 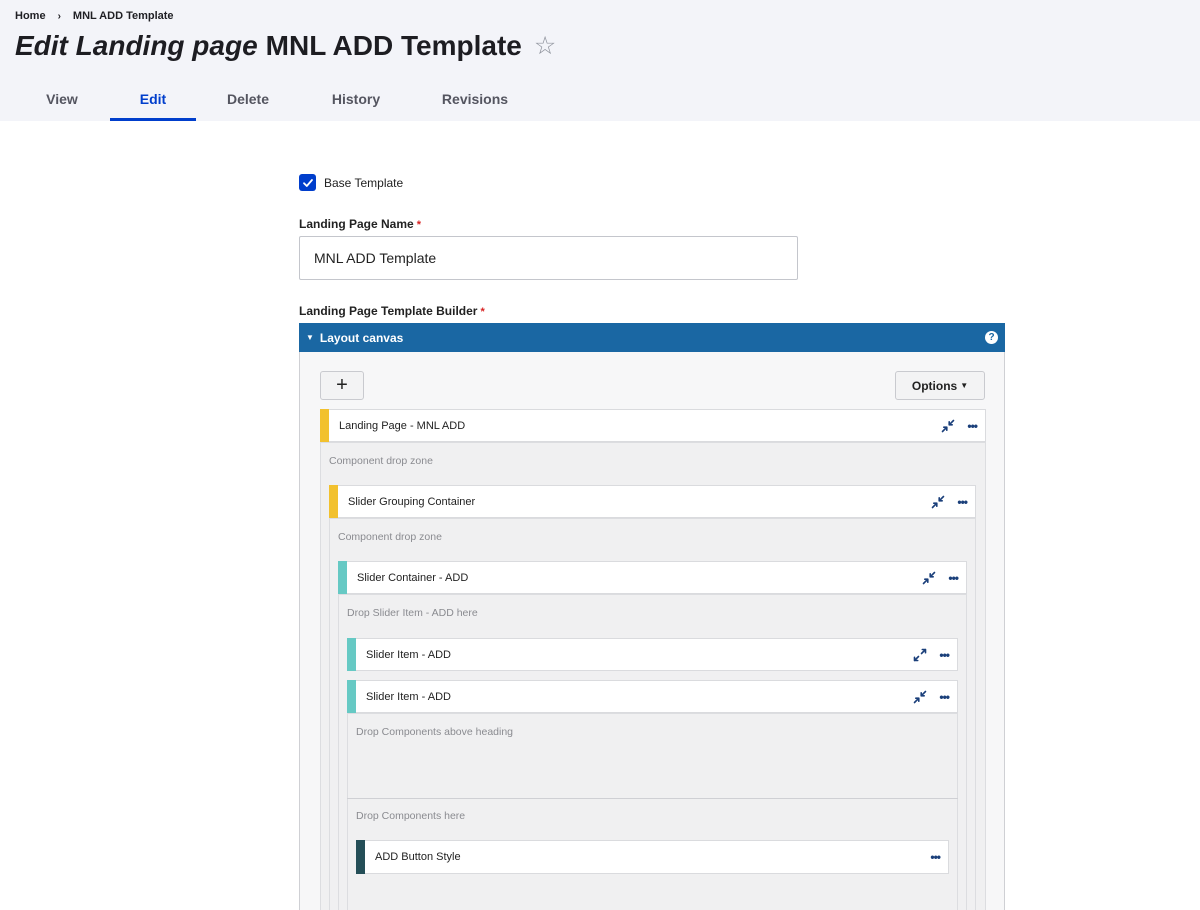 What do you see at coordinates (652, 857) in the screenshot?
I see `component-add-button-style: ADD Button Style •••` at bounding box center [652, 857].